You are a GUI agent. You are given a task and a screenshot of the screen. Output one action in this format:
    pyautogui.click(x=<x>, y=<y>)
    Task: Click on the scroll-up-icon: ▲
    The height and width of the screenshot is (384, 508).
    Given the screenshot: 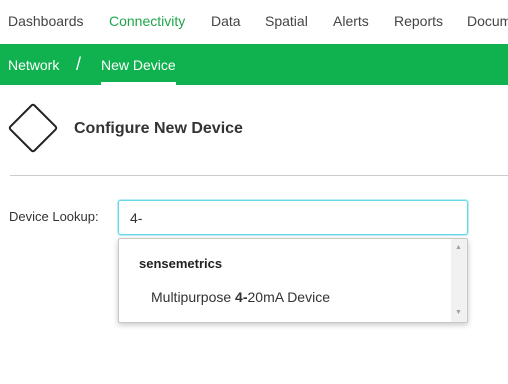 What is the action you would take?
    pyautogui.click(x=458, y=248)
    